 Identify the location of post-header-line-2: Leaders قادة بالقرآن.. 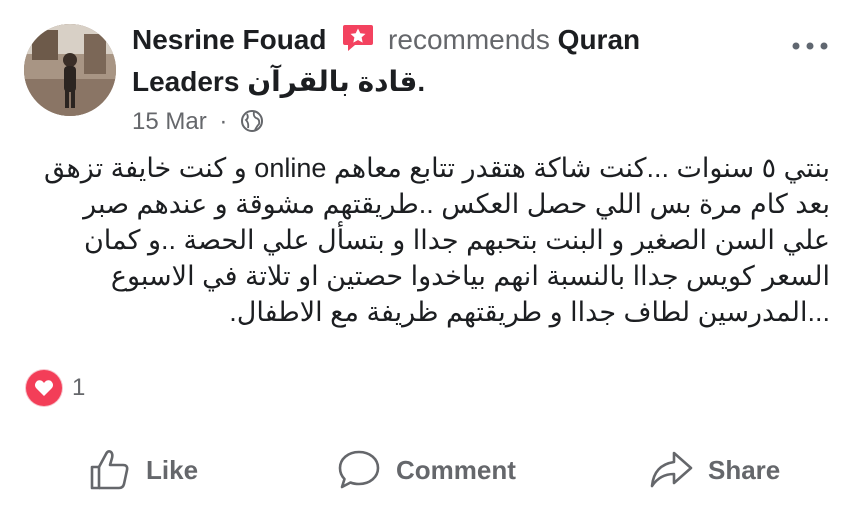
(278, 82).